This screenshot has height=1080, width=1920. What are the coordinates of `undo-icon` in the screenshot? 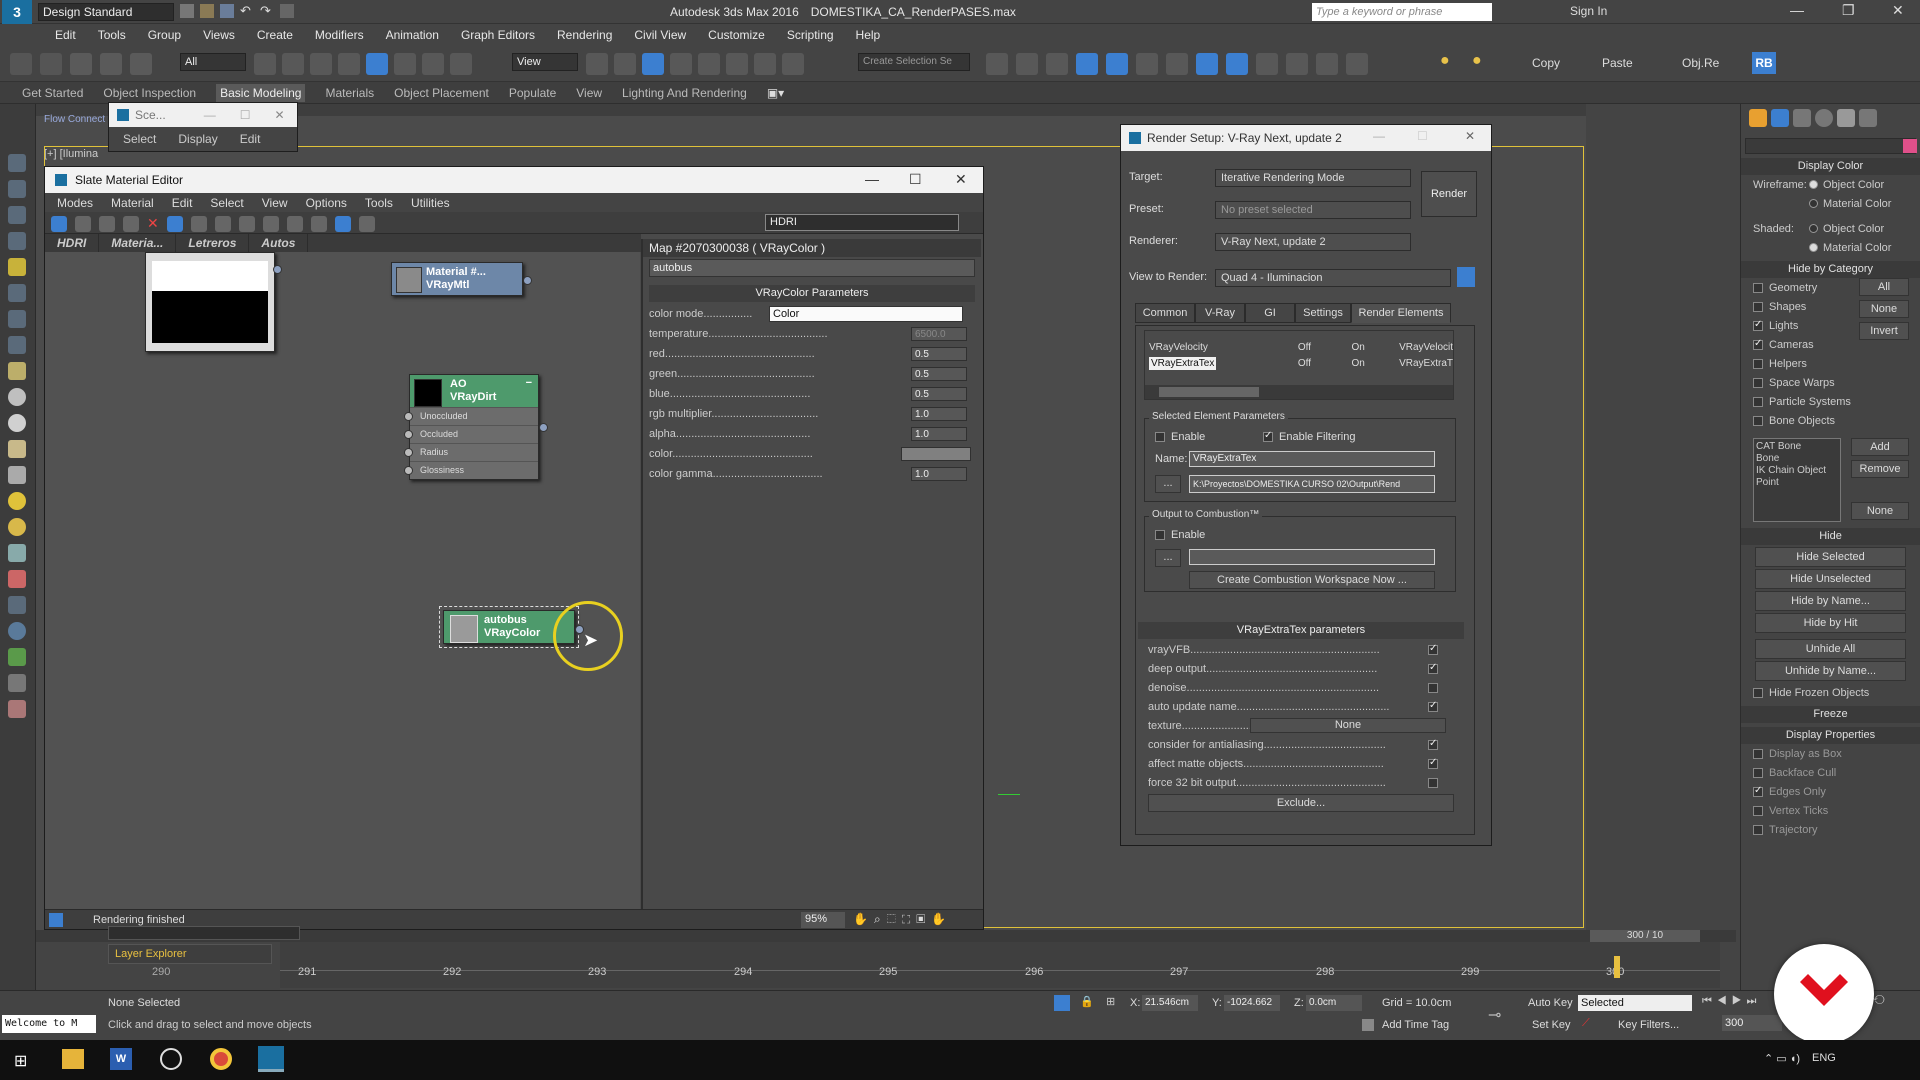 It's located at (21, 64).